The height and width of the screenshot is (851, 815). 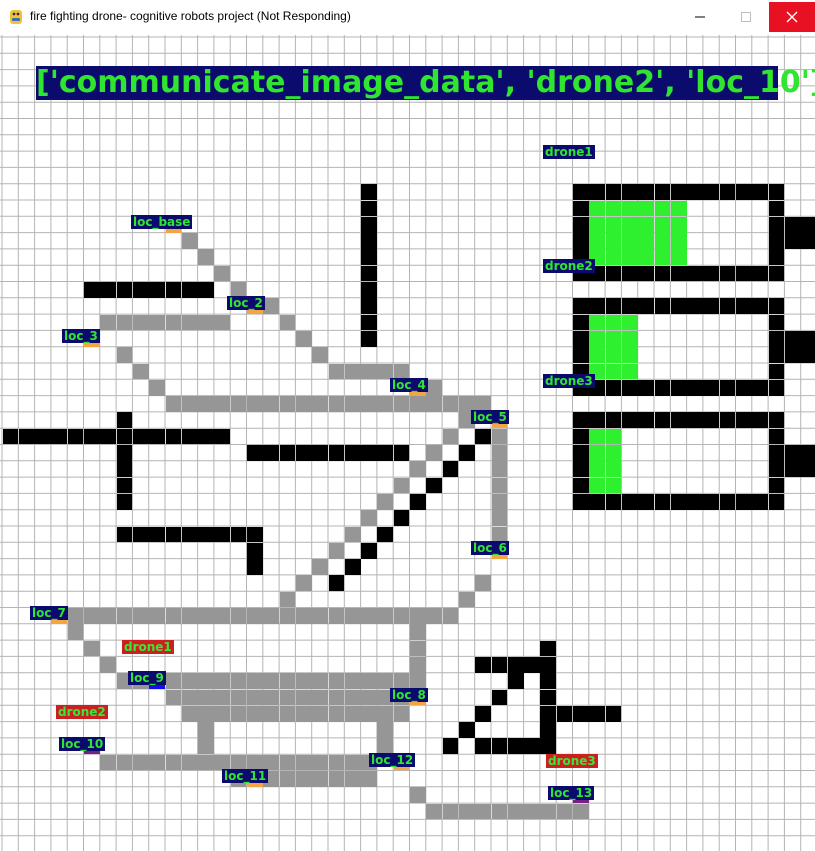 What do you see at coordinates (792, 17) in the screenshot?
I see `close-button` at bounding box center [792, 17].